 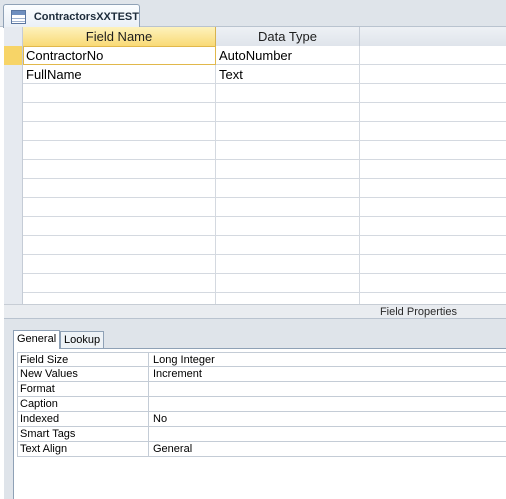 What do you see at coordinates (86, 16) in the screenshot?
I see `document-tab-label: ContractorsXXTEST` at bounding box center [86, 16].